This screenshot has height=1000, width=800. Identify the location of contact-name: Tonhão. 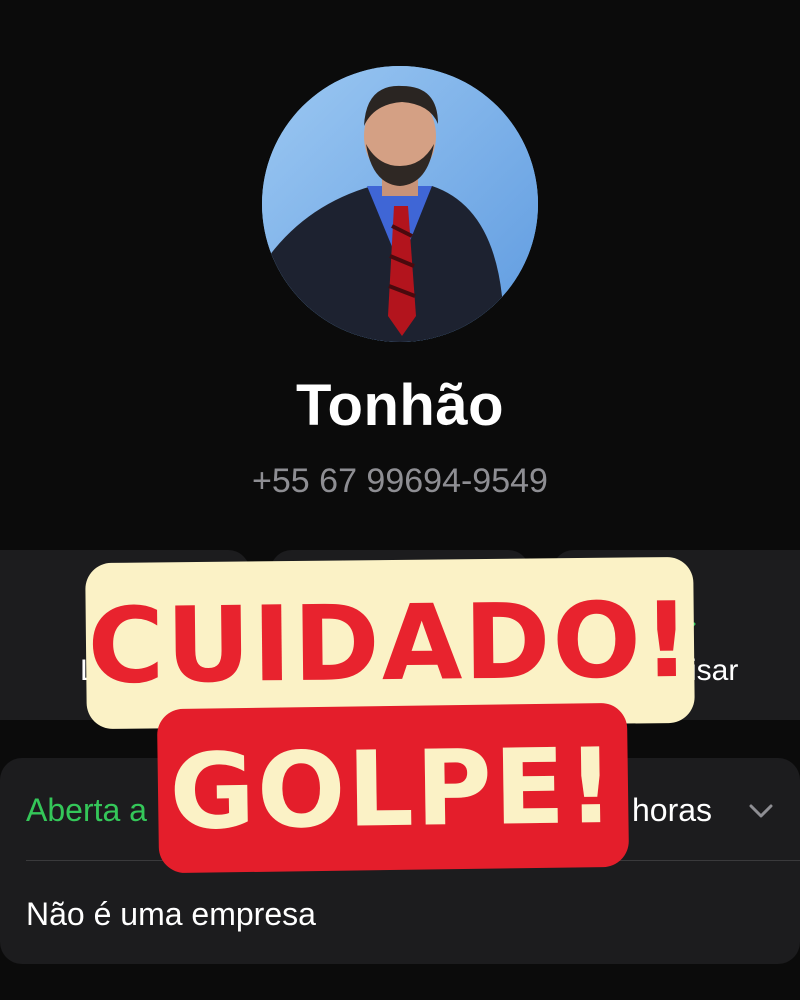
(400, 405).